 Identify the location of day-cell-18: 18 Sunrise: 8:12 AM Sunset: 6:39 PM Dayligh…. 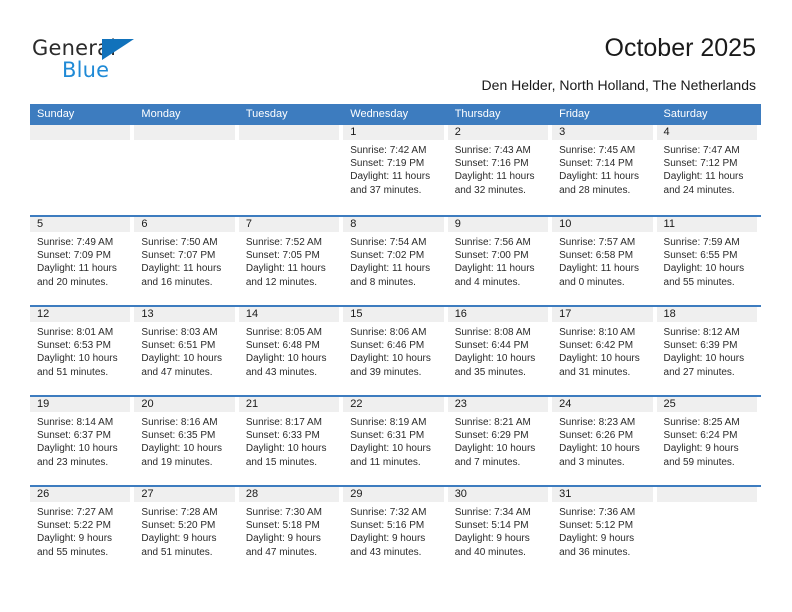
(708, 351).